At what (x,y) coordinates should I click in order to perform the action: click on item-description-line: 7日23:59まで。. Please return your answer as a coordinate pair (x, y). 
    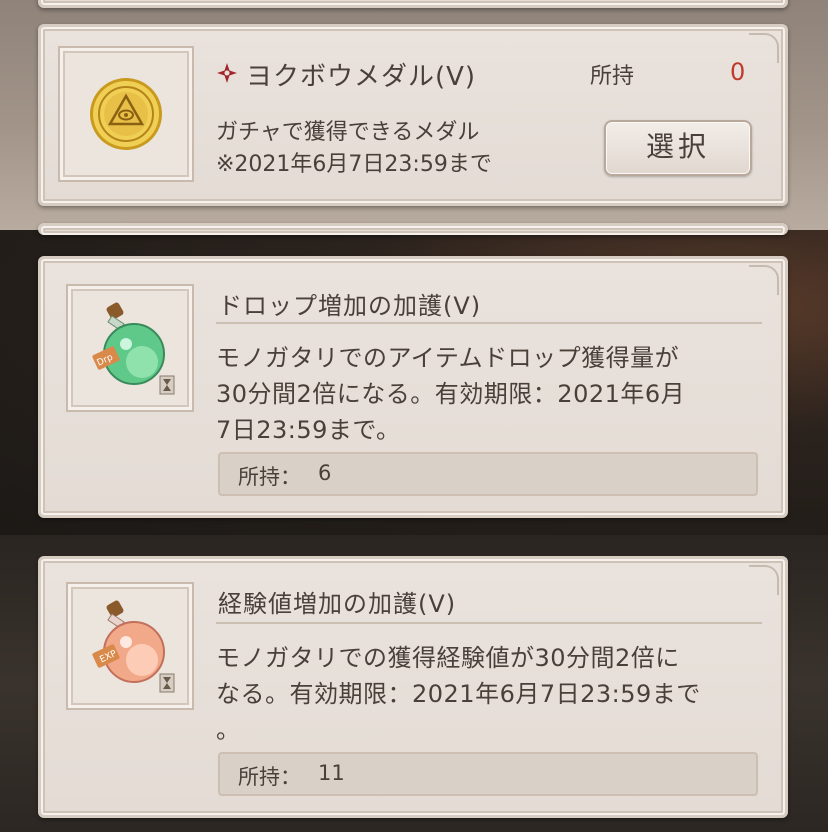
    Looking at the image, I should click on (308, 430).